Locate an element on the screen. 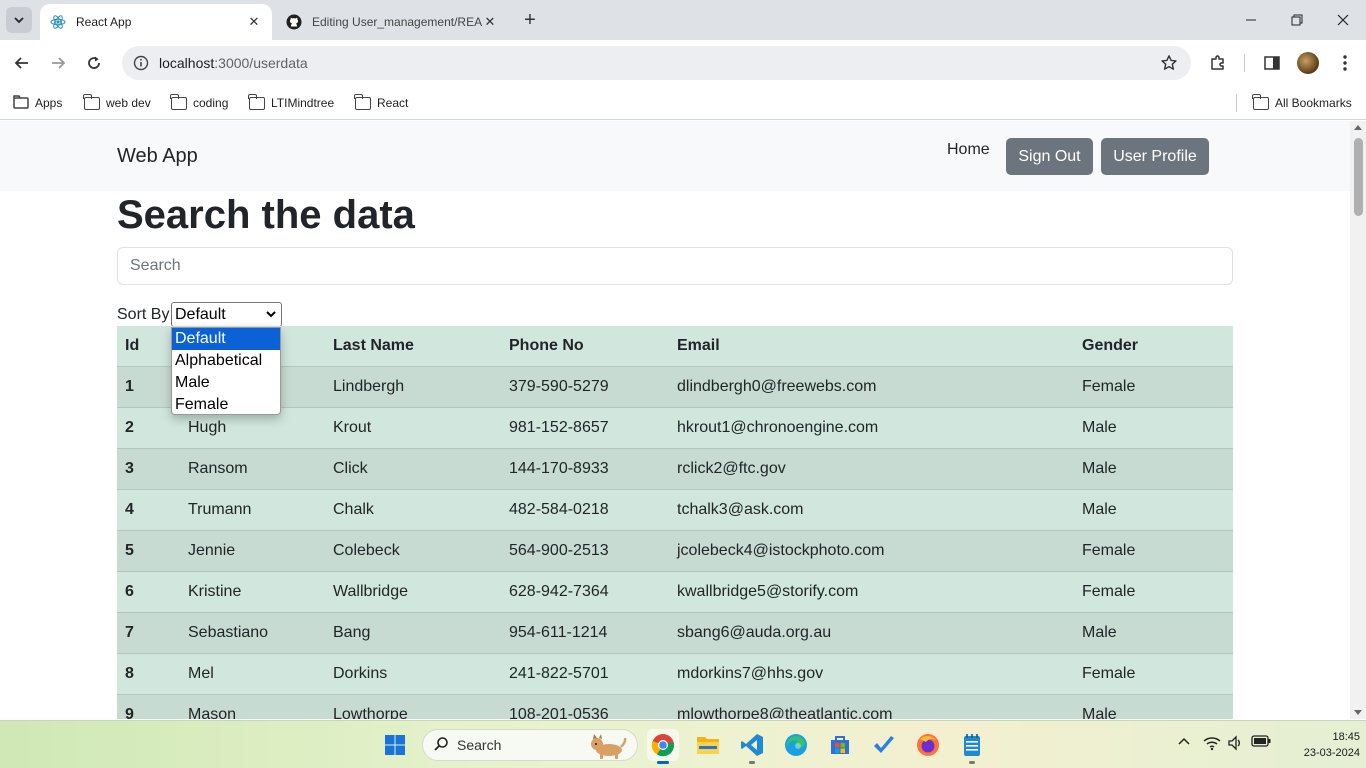  cell-last-name: Bang is located at coordinates (413, 633).